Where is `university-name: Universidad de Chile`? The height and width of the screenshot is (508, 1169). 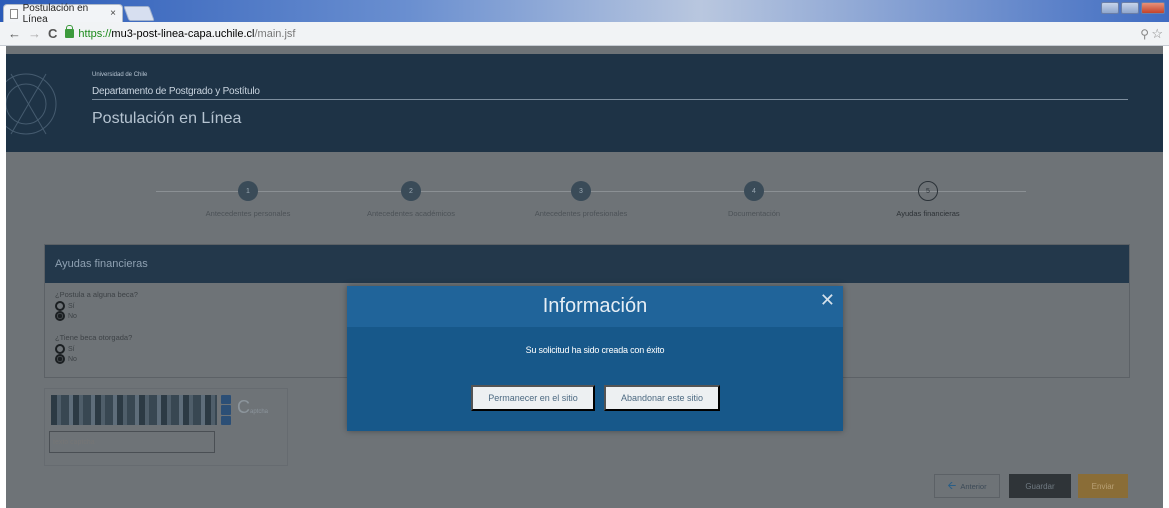 university-name: Universidad de Chile is located at coordinates (120, 75).